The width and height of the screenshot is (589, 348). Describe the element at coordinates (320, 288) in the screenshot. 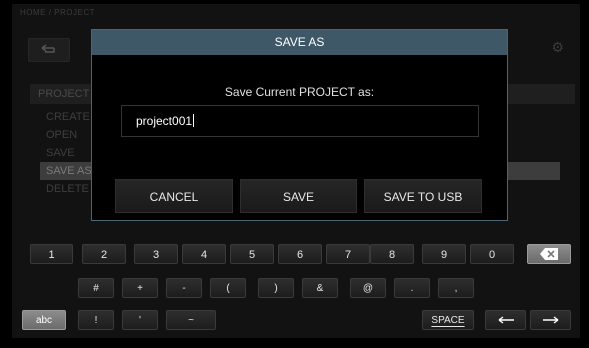

I see `key-ampersand: &` at that location.